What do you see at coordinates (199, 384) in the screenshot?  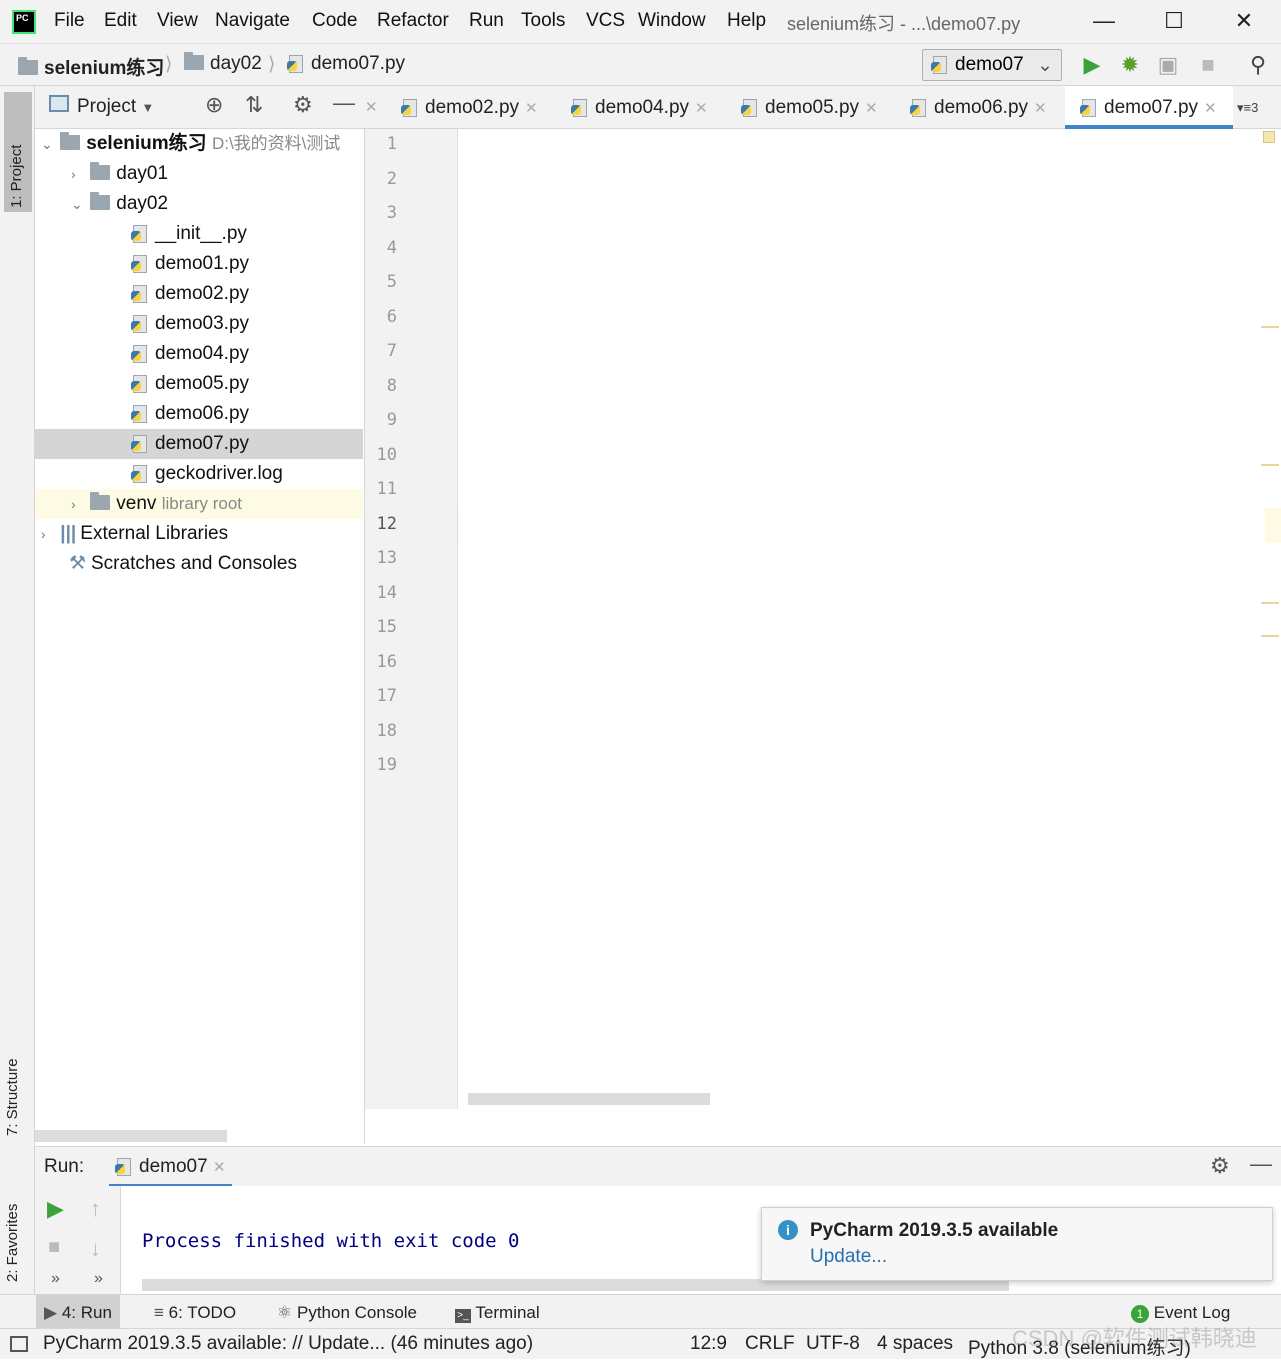 I see `tree-item-demo05: demo05.py` at bounding box center [199, 384].